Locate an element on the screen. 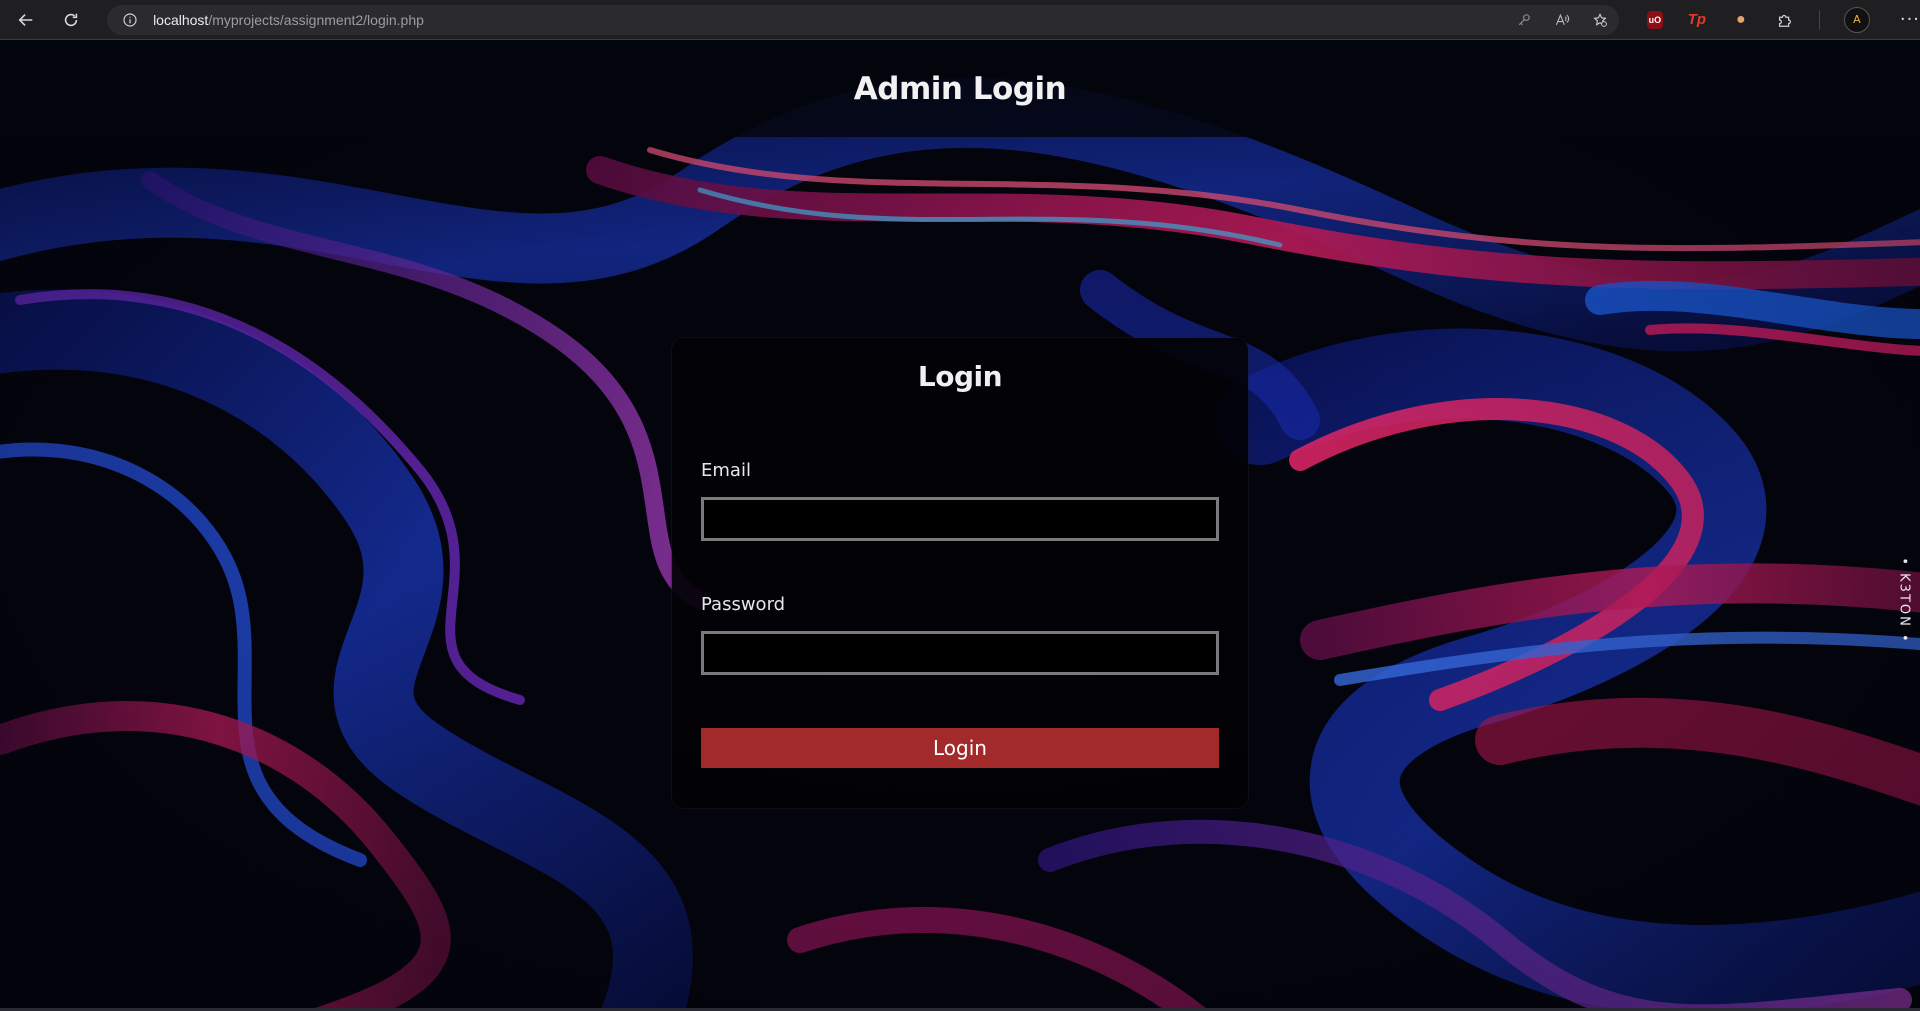 The image size is (1920, 1011). refresh-icon is located at coordinates (71, 19).